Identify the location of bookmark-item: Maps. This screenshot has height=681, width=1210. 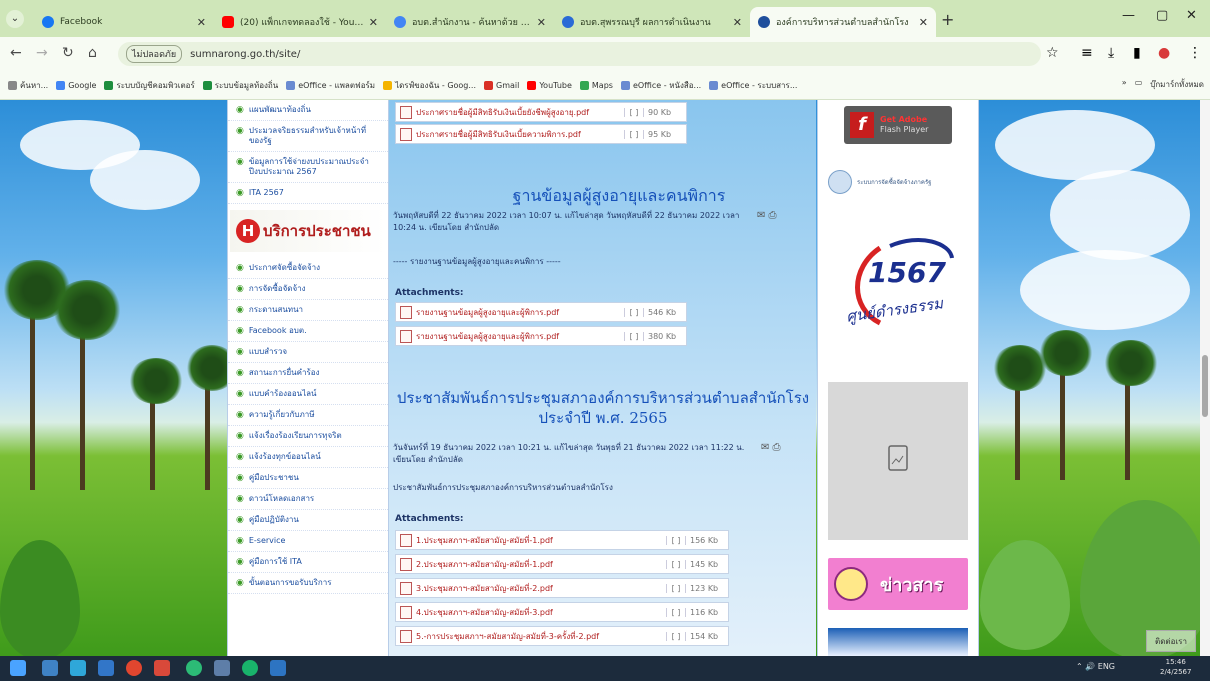
(596, 85).